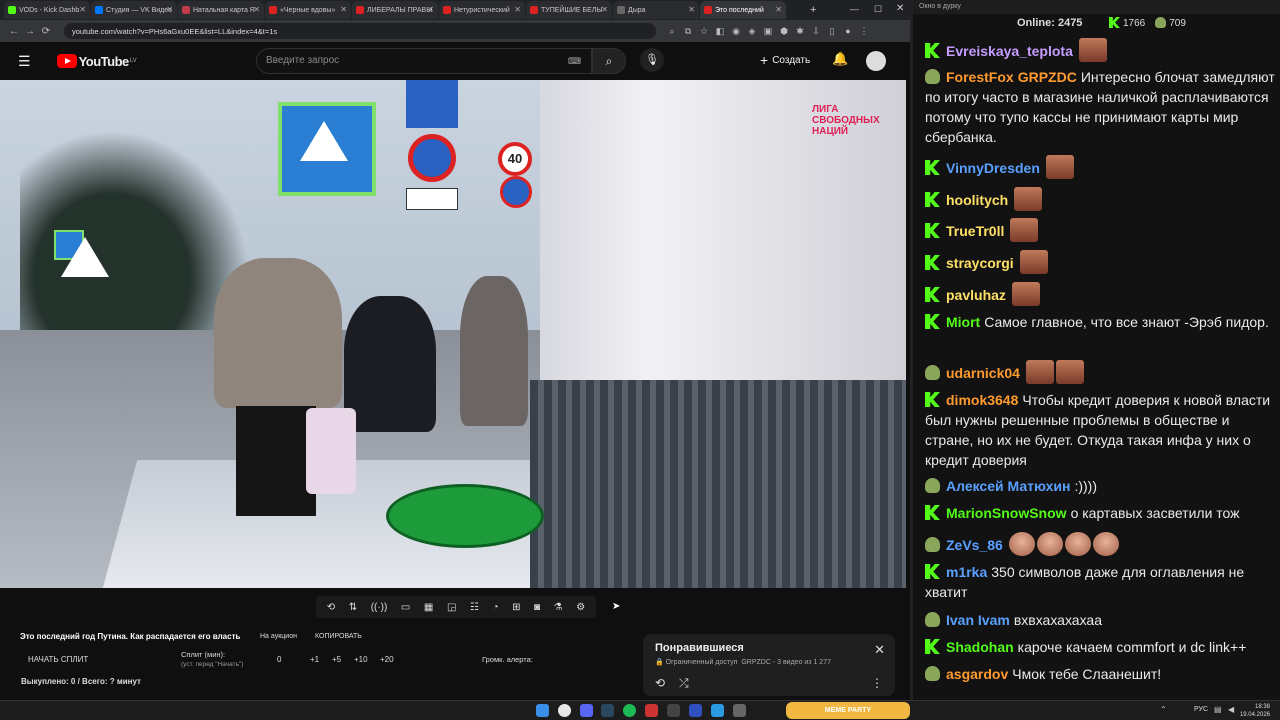 The image size is (1280, 720). What do you see at coordinates (424, 61) in the screenshot?
I see `search-input: Введите запрос ⌨` at bounding box center [424, 61].